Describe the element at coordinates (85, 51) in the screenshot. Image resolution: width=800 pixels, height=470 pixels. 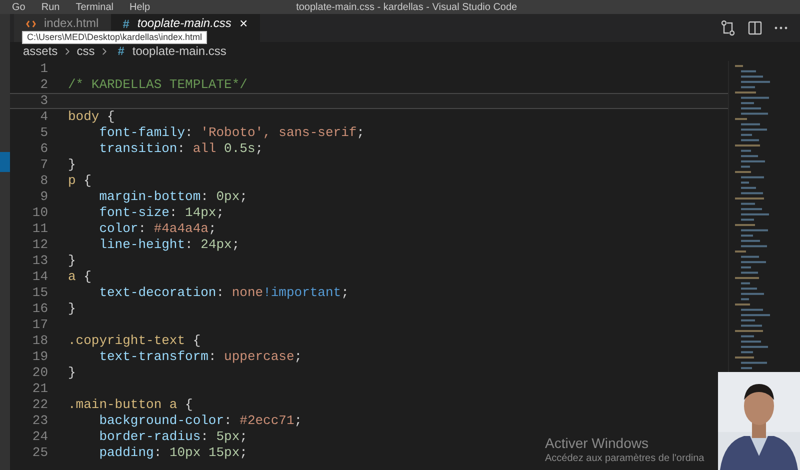
I see `breadcrumb-item: css` at that location.